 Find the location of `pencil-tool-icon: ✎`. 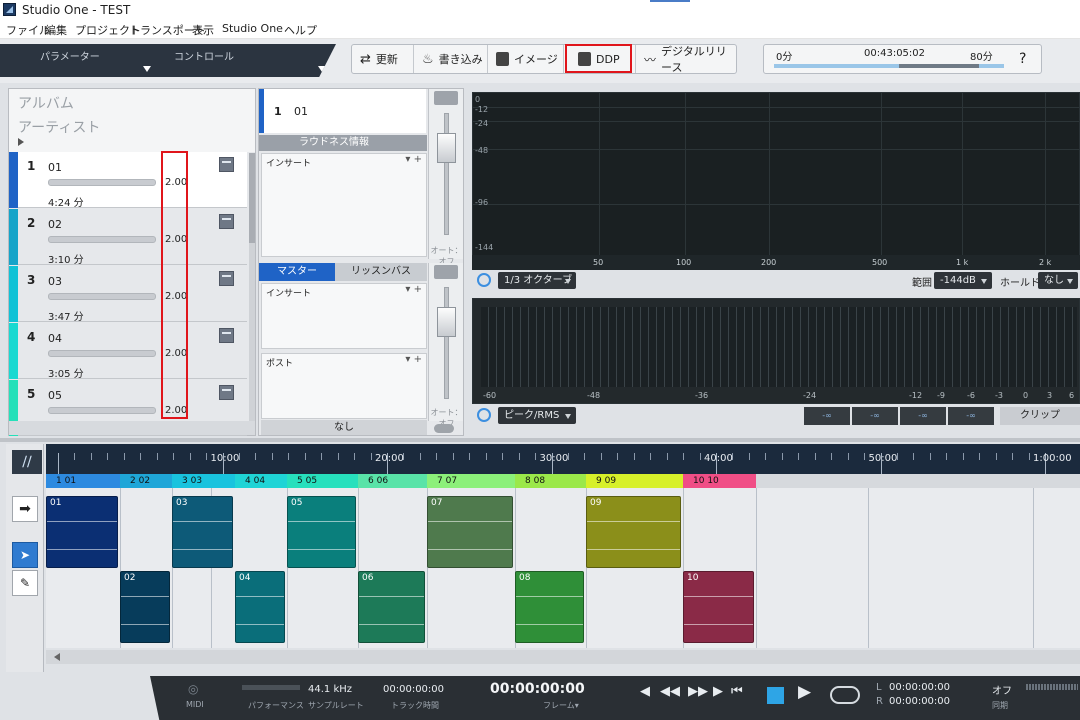

pencil-tool-icon: ✎ is located at coordinates (25, 583).